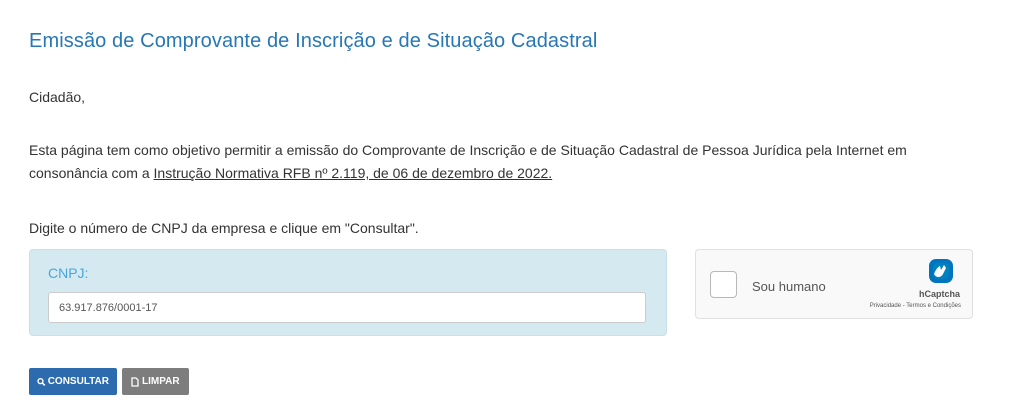 The width and height of the screenshot is (1024, 411). What do you see at coordinates (161, 381) in the screenshot?
I see `limpar-label: LIMPAR` at bounding box center [161, 381].